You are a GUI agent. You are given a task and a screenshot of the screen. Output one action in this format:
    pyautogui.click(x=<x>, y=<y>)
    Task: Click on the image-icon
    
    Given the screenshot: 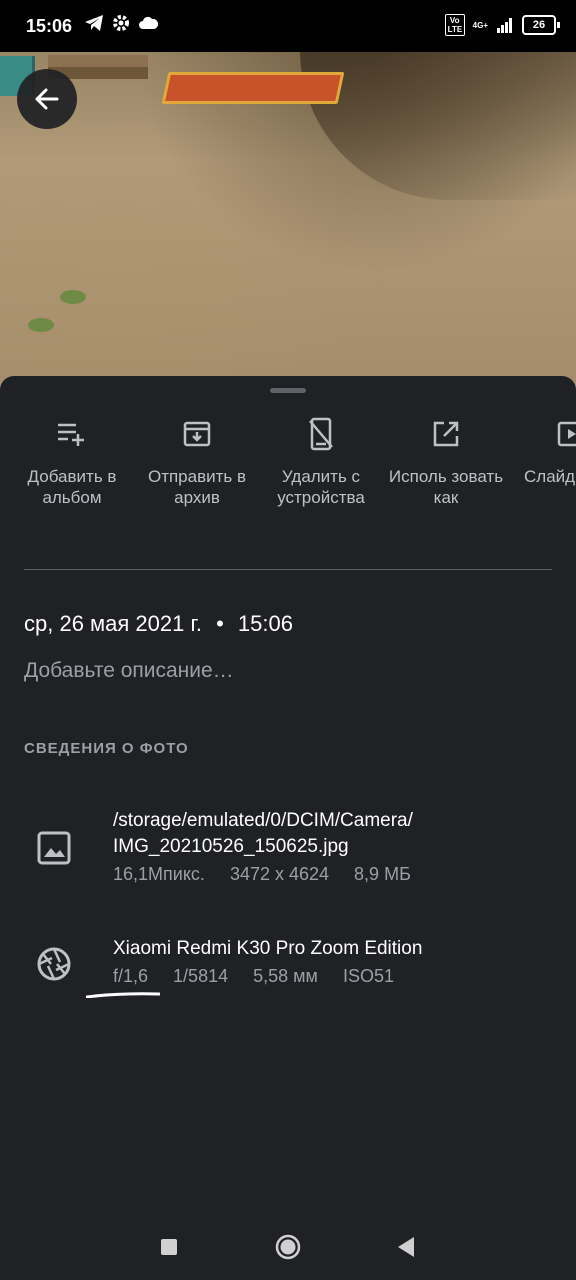 What is the action you would take?
    pyautogui.click(x=54, y=848)
    